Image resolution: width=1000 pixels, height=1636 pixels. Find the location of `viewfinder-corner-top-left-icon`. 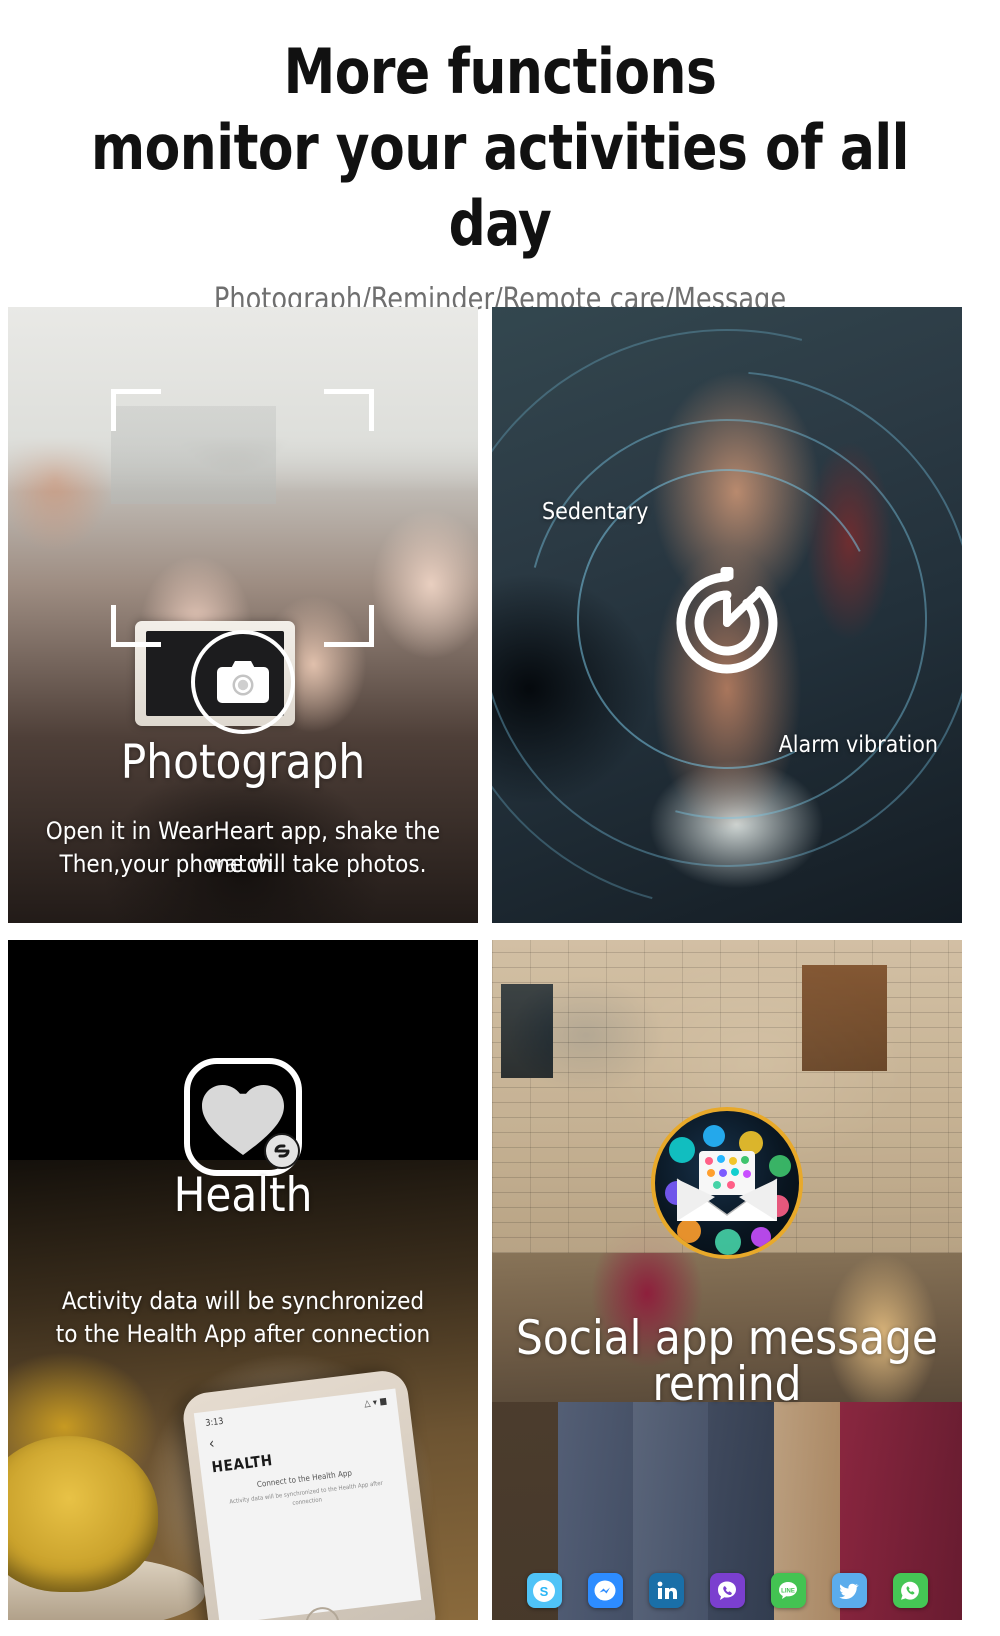

viewfinder-corner-top-left-icon is located at coordinates (136, 410).